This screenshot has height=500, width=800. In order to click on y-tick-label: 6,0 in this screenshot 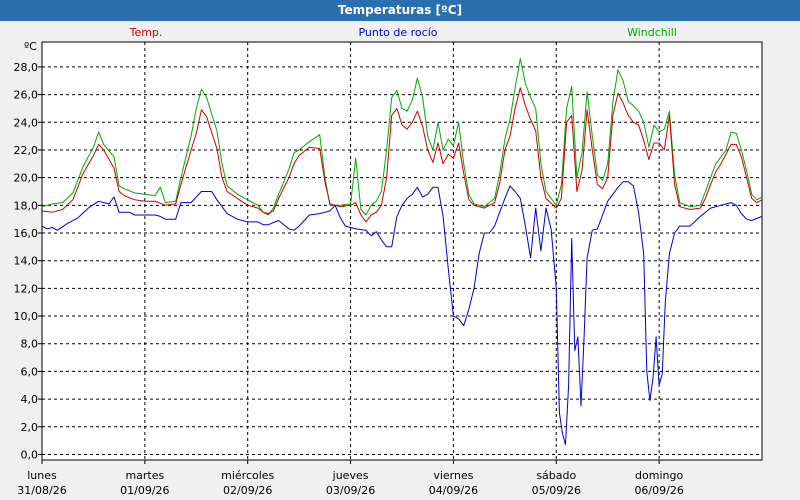, I will do `click(30, 371)`.